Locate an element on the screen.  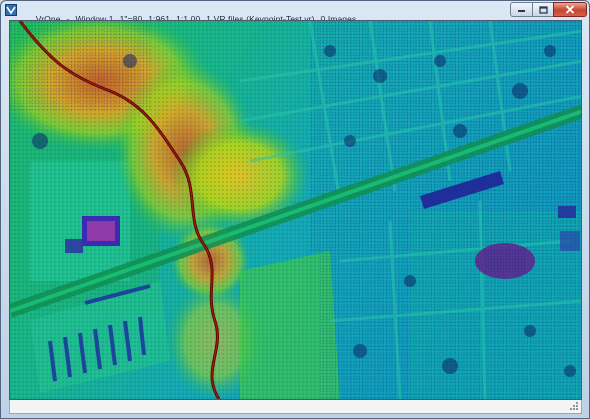
close-button is located at coordinates (570, 9).